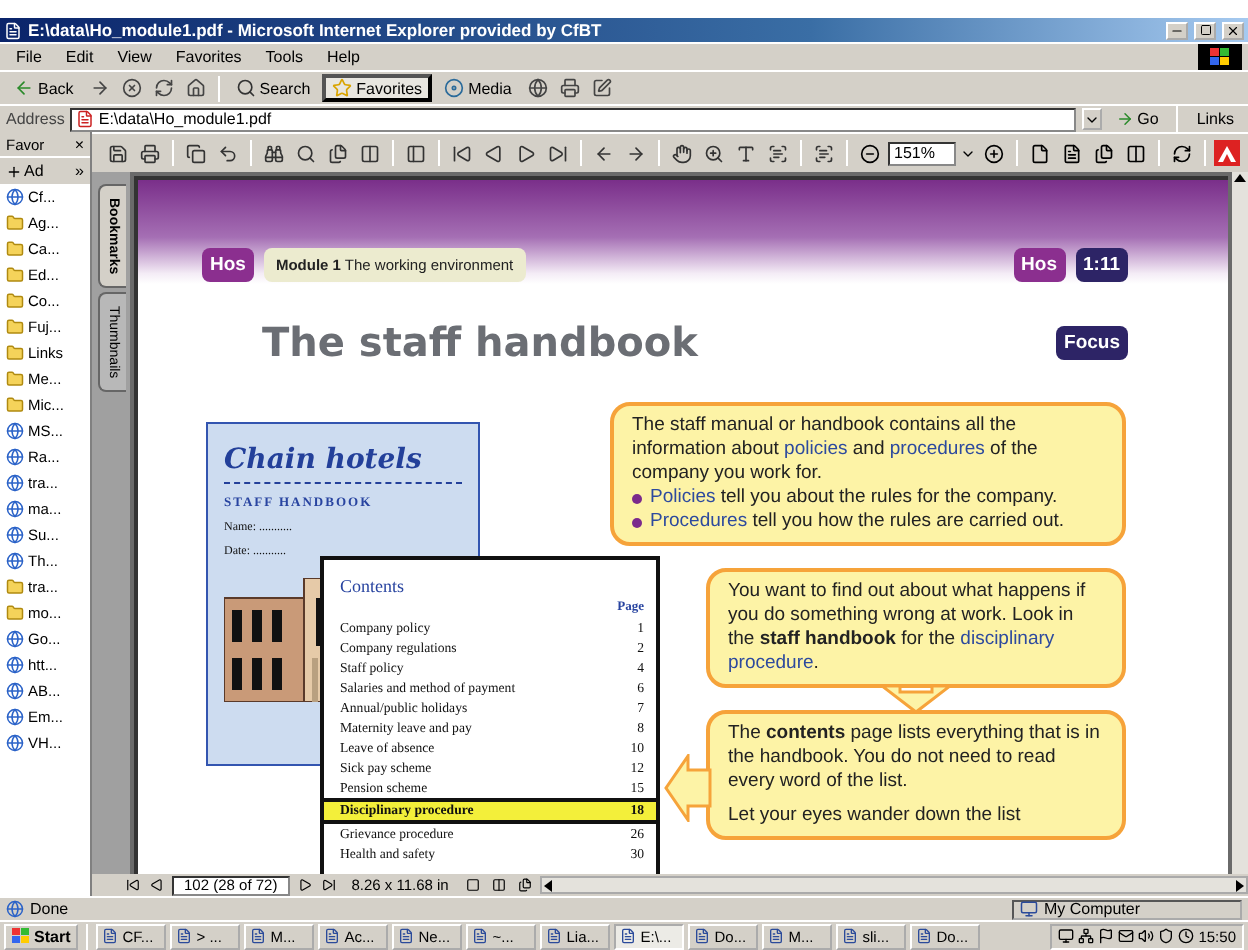  I want to click on menu-item: Tools, so click(284, 57).